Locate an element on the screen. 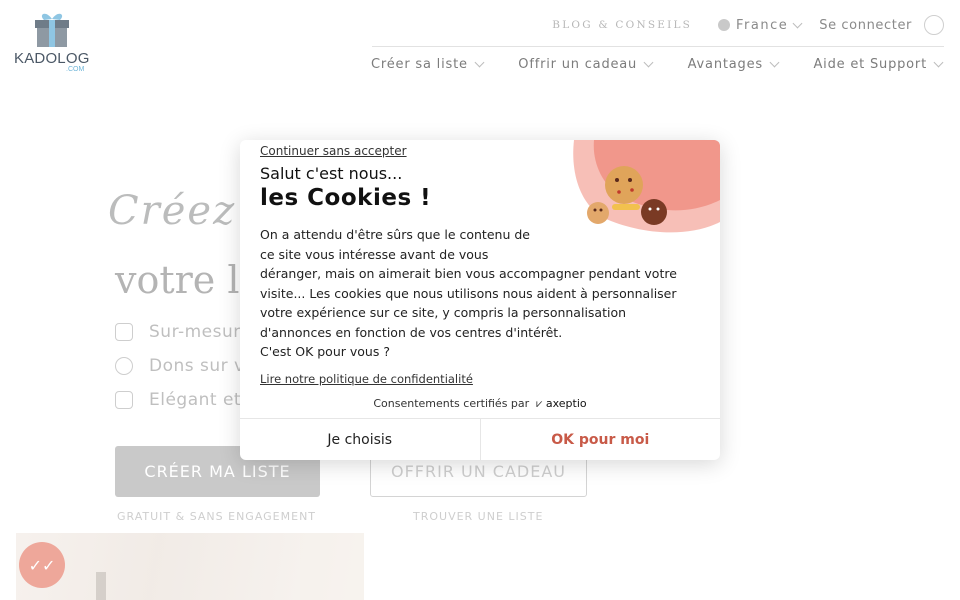  nav-item-label: Offrir un cadeau is located at coordinates (578, 64).